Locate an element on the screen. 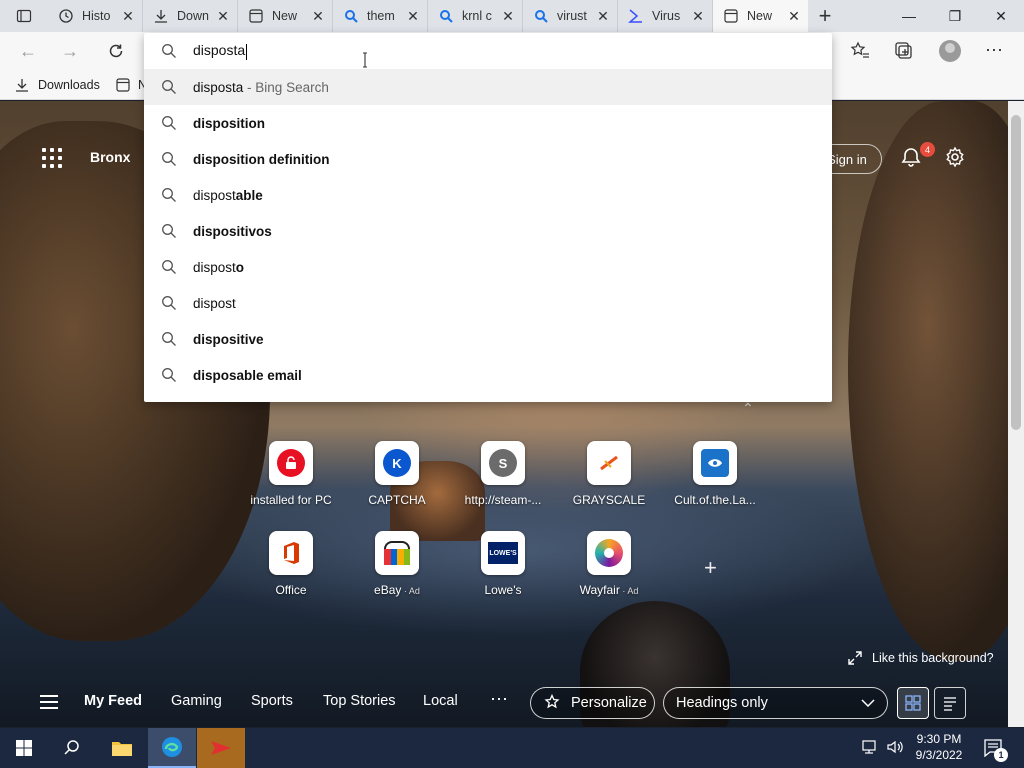 The height and width of the screenshot is (768, 1024). like-background-label: Like this background? is located at coordinates (933, 658).